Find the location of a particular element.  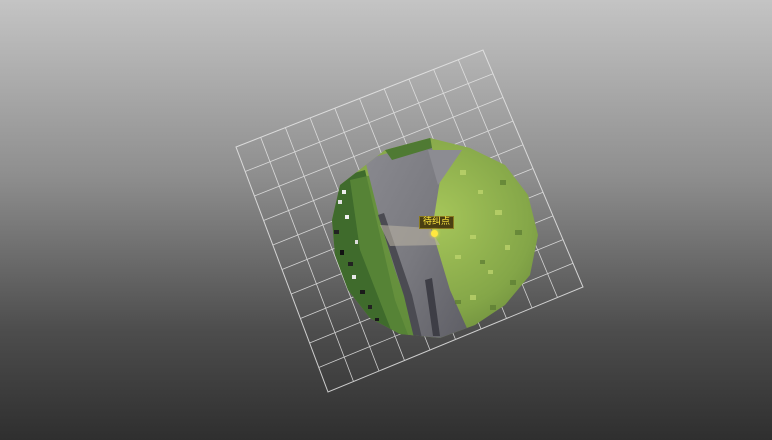

point-cloud is located at coordinates (435, 240).